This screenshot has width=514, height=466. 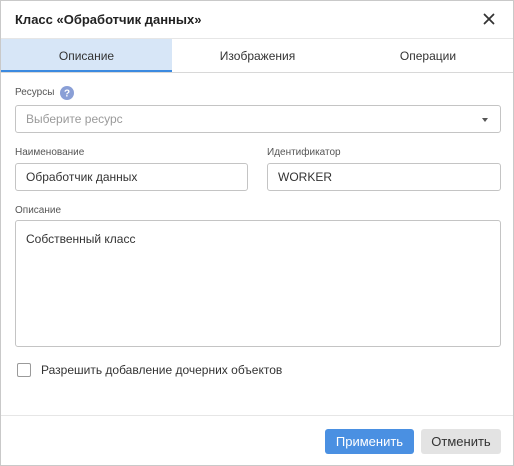 What do you see at coordinates (38, 210) in the screenshot?
I see `description-label: Описание` at bounding box center [38, 210].